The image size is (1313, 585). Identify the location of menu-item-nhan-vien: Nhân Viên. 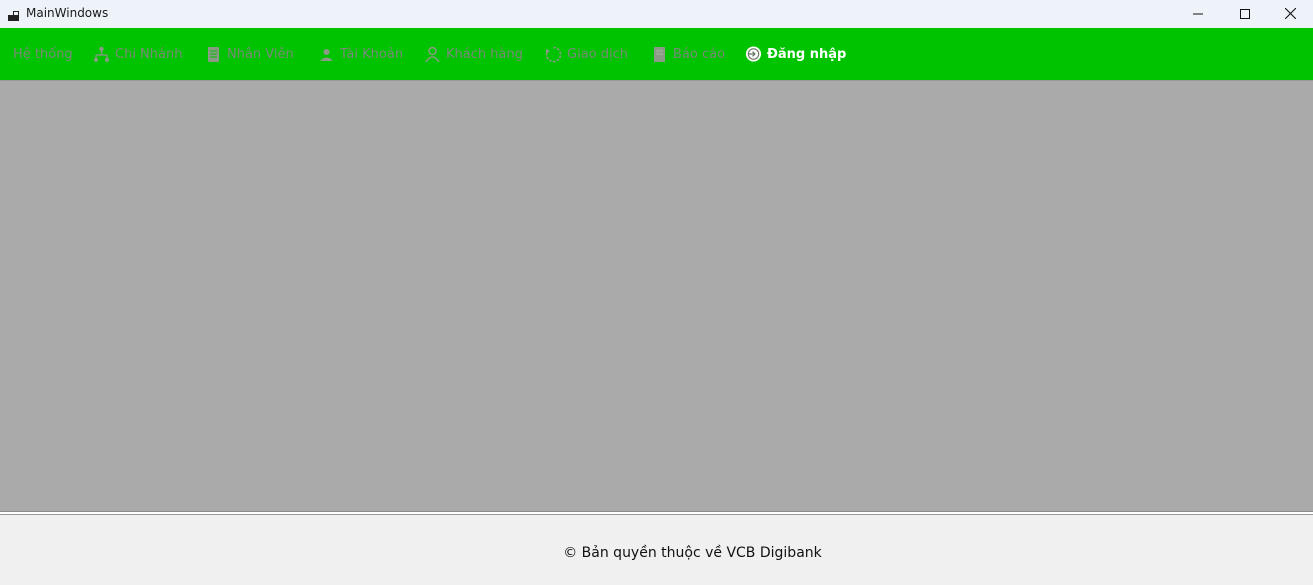
(249, 54).